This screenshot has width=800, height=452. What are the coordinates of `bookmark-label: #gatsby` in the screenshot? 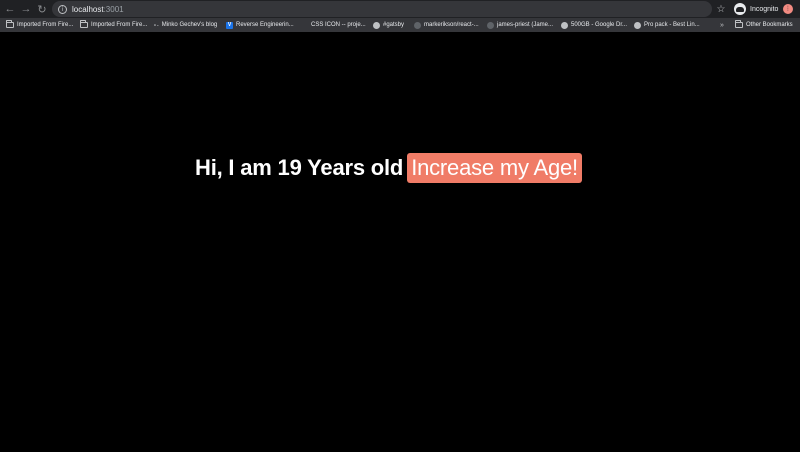 It's located at (394, 25).